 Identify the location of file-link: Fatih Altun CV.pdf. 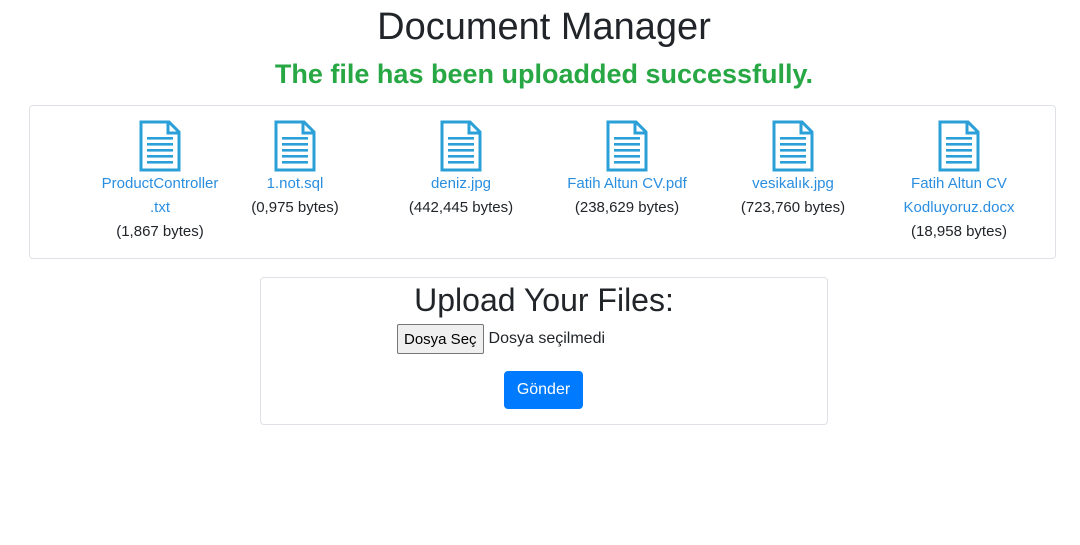
(627, 184).